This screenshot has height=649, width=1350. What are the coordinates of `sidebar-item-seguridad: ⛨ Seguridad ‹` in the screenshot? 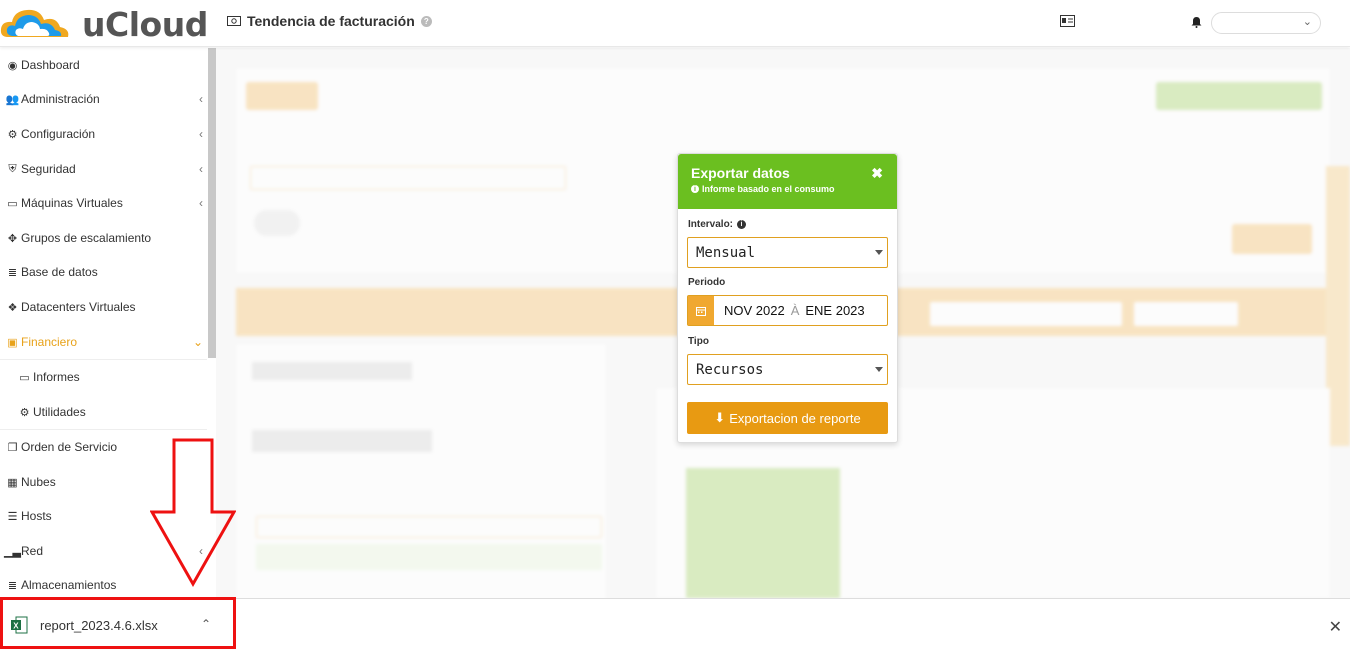 It's located at (103, 169).